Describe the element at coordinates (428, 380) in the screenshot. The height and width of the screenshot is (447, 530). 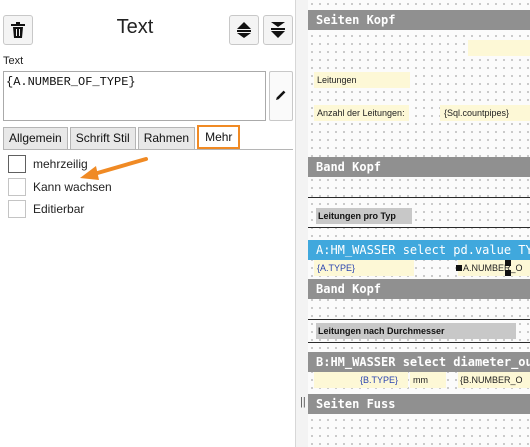
I see `field-mm: mm` at that location.